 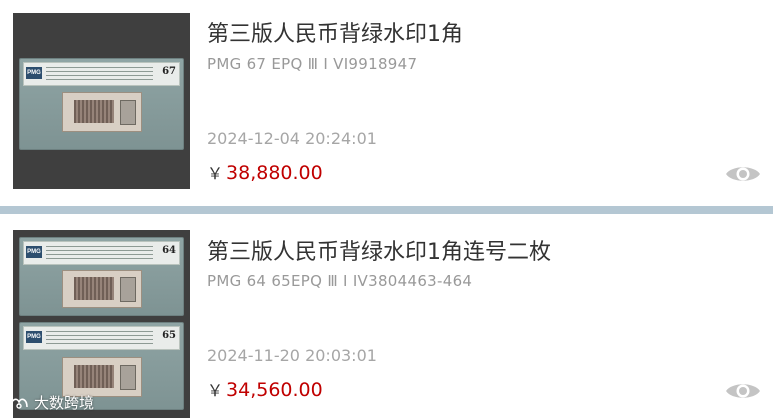 I want to click on graded-slab: PMG 64, so click(x=101, y=276).